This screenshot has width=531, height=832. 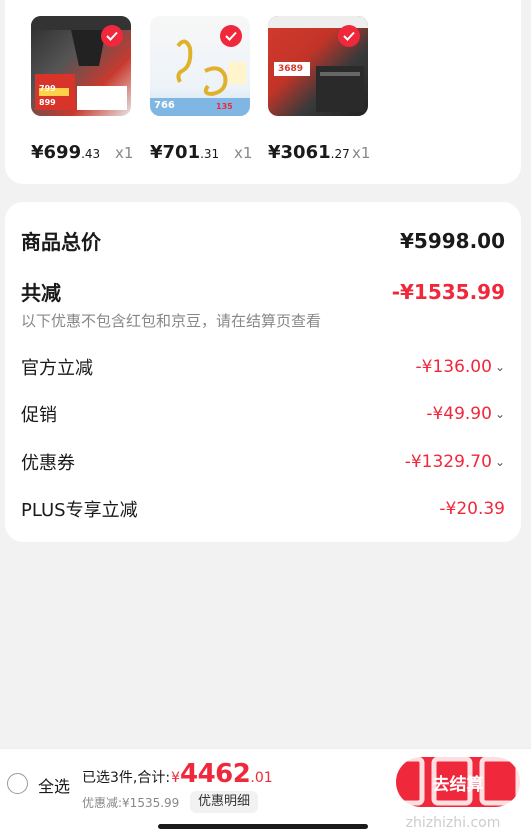 I want to click on watermark-text: zhizhizhi.com, so click(x=453, y=823).